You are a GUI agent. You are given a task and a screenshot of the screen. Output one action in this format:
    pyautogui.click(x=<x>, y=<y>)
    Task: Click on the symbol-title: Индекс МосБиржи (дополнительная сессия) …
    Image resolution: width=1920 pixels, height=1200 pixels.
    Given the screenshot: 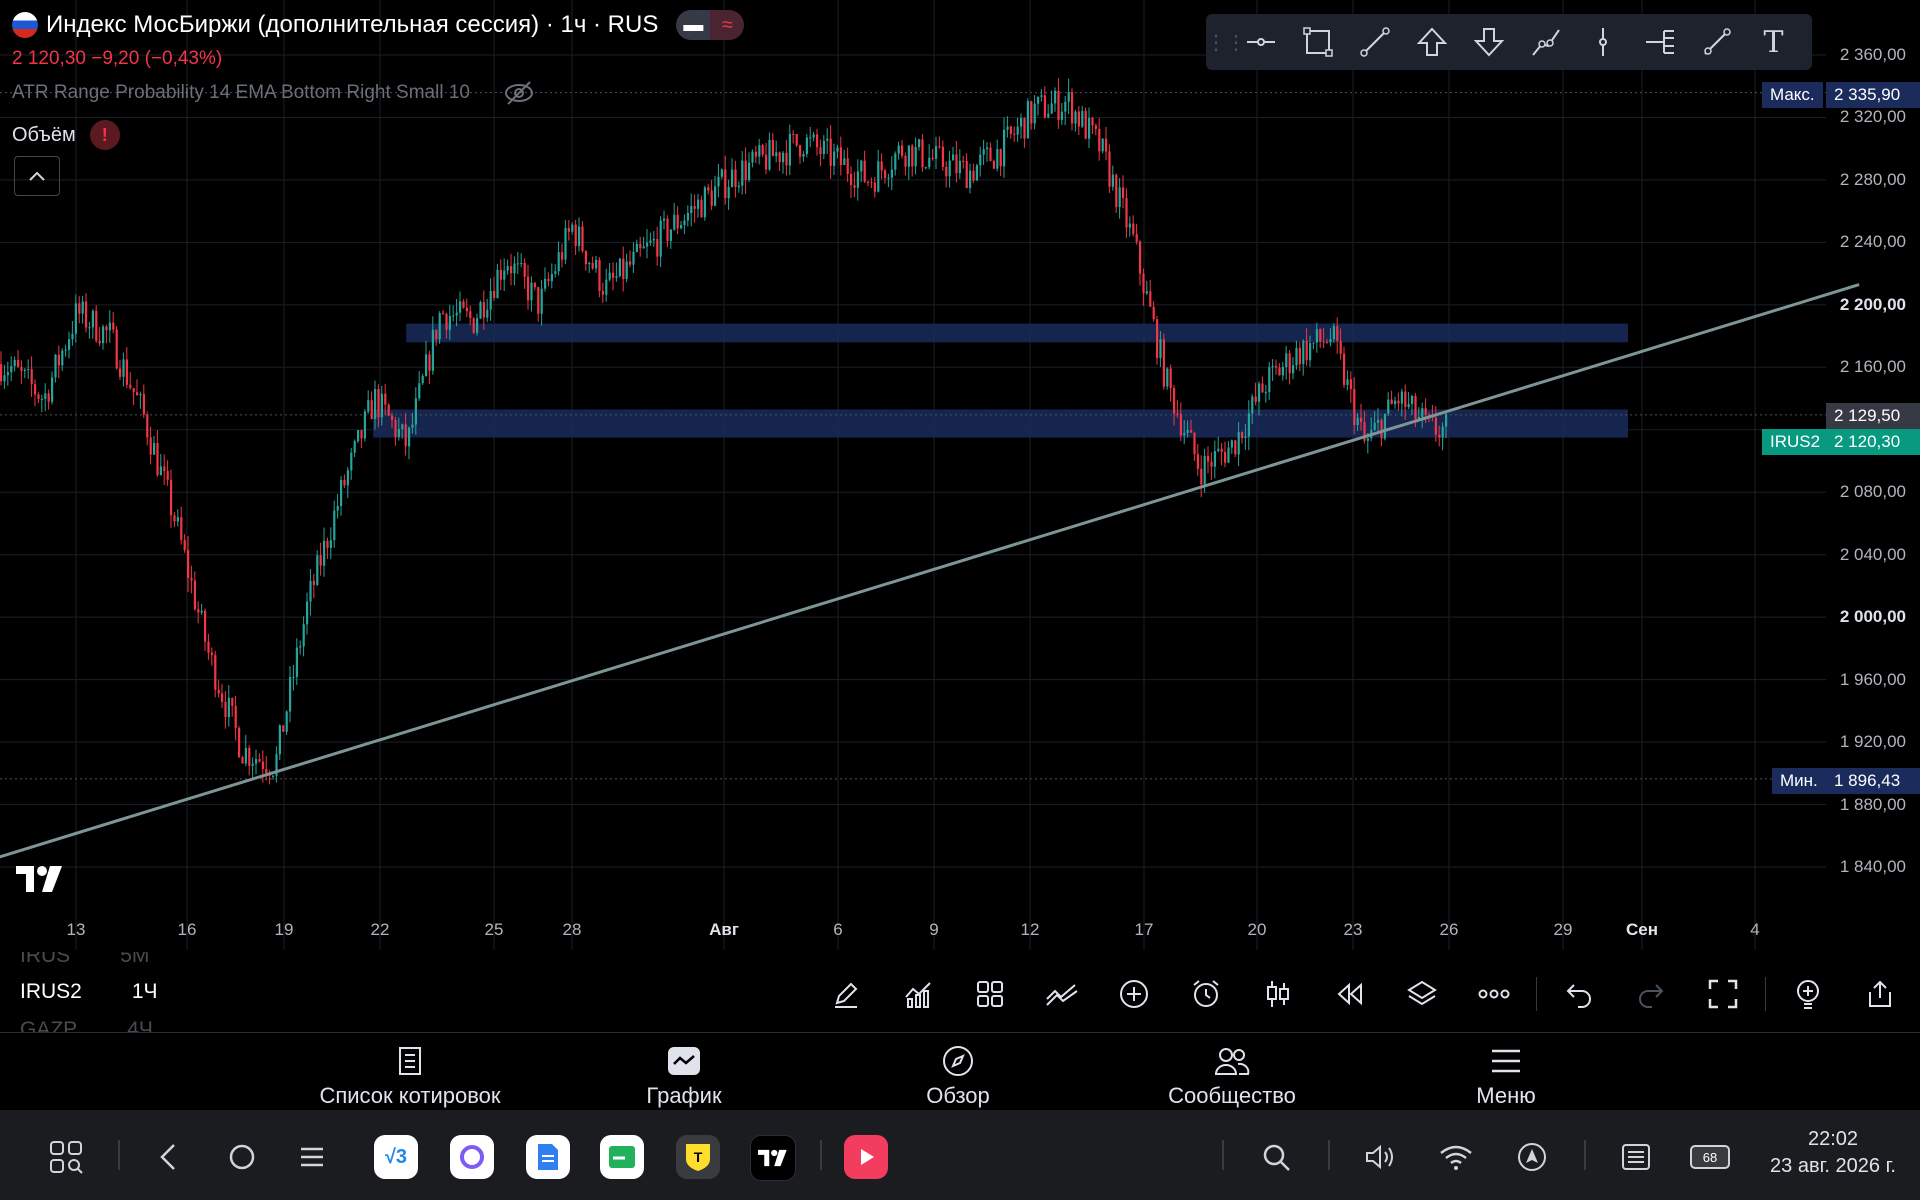 What is the action you would take?
    pyautogui.click(x=378, y=25)
    